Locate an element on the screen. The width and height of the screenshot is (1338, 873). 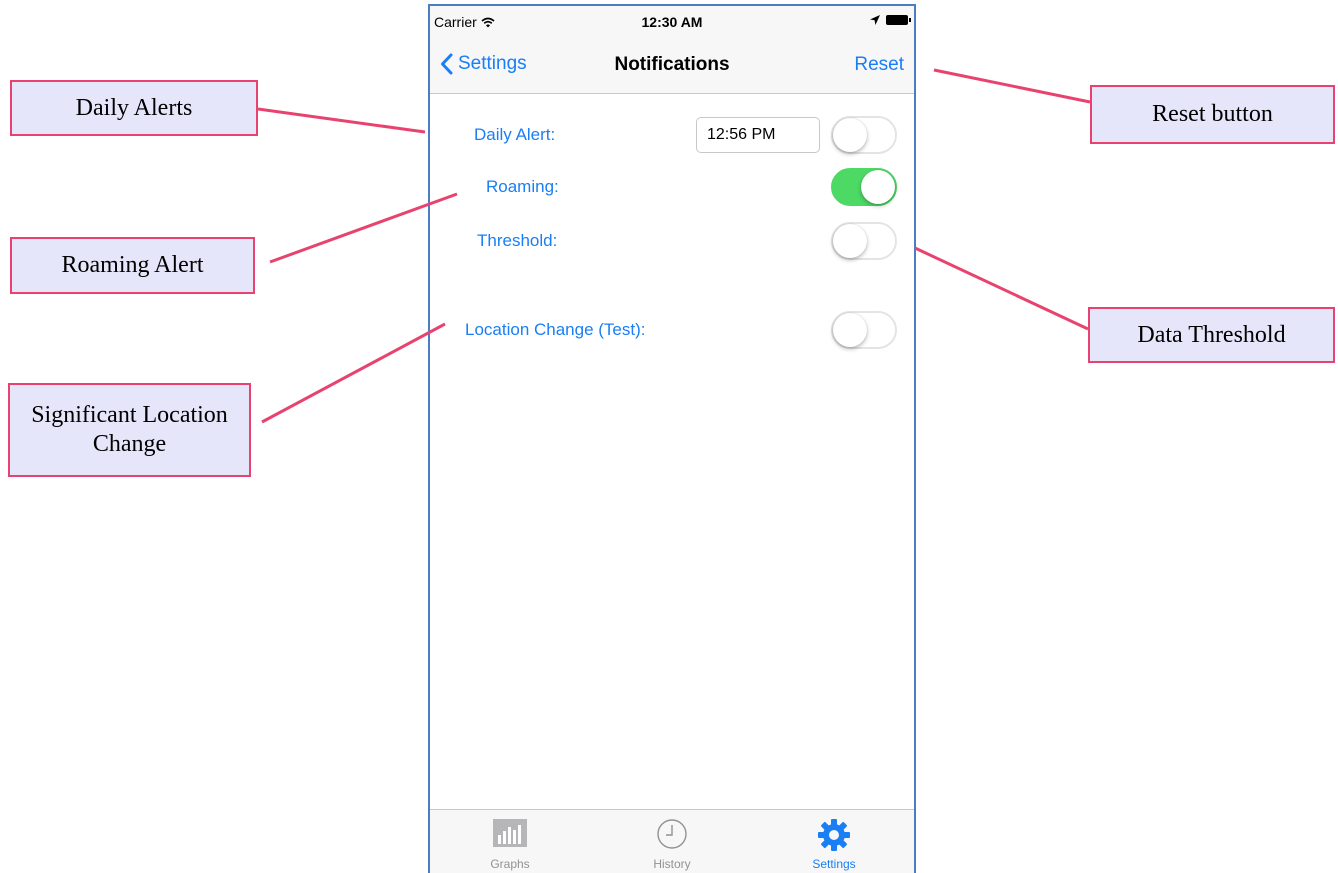
tab-bar: Graphs History Settings is located at coordinates (672, 841).